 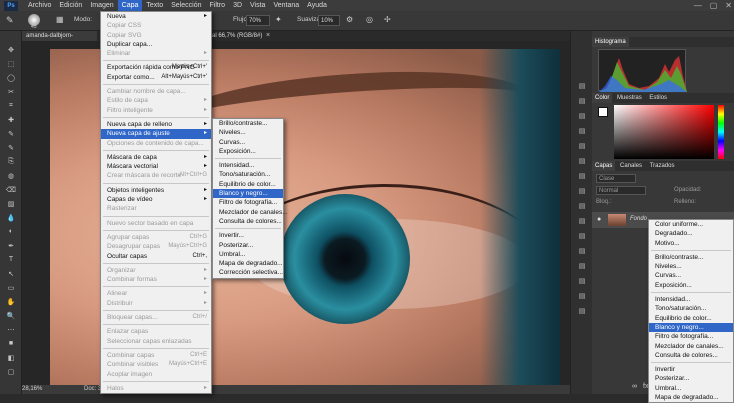 What do you see at coordinates (11, 203) in the screenshot?
I see `gradient-tool-icon: ▨` at bounding box center [11, 203].